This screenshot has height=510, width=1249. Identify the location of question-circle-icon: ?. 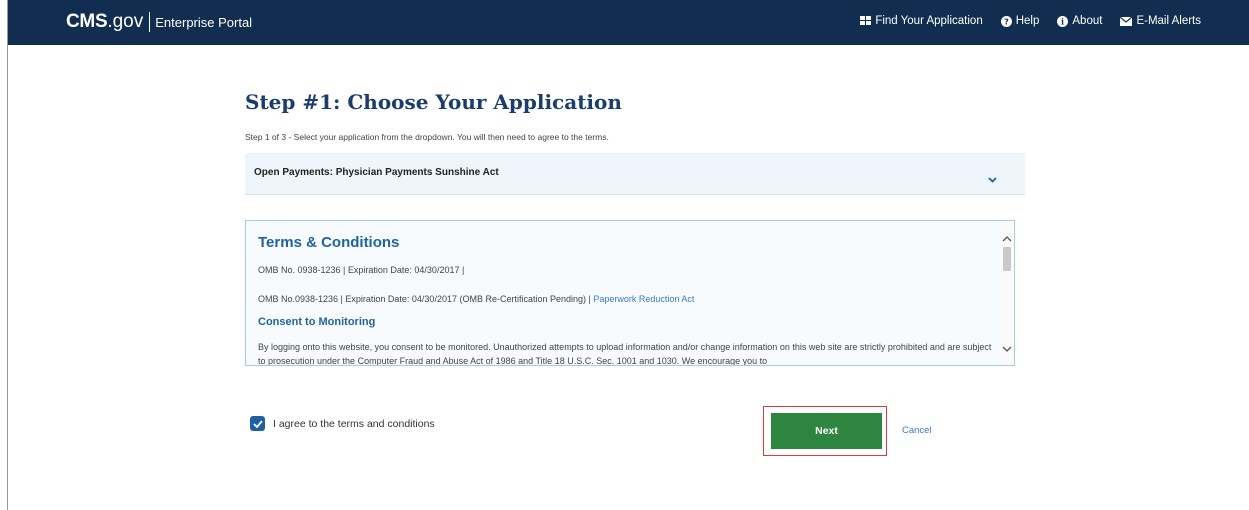
(1006, 21).